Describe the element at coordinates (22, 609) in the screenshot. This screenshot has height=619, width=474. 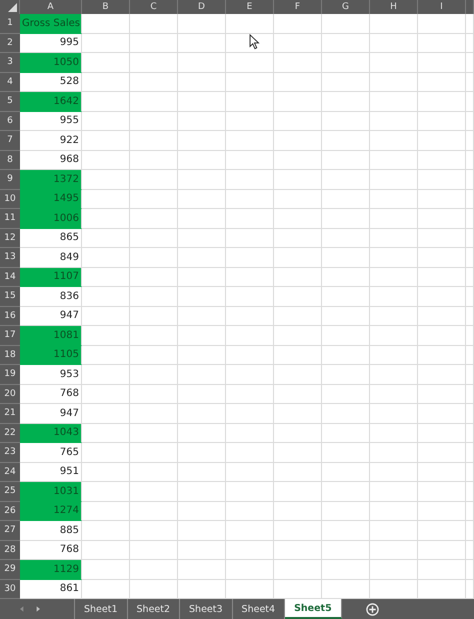
I see `scroll-left-icon` at that location.